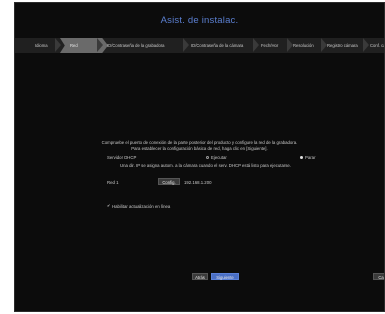 Image resolution: width=385 pixels, height=314 pixels. What do you see at coordinates (199, 20) in the screenshot?
I see `wizard-title: Asist. de instalac.` at bounding box center [199, 20].